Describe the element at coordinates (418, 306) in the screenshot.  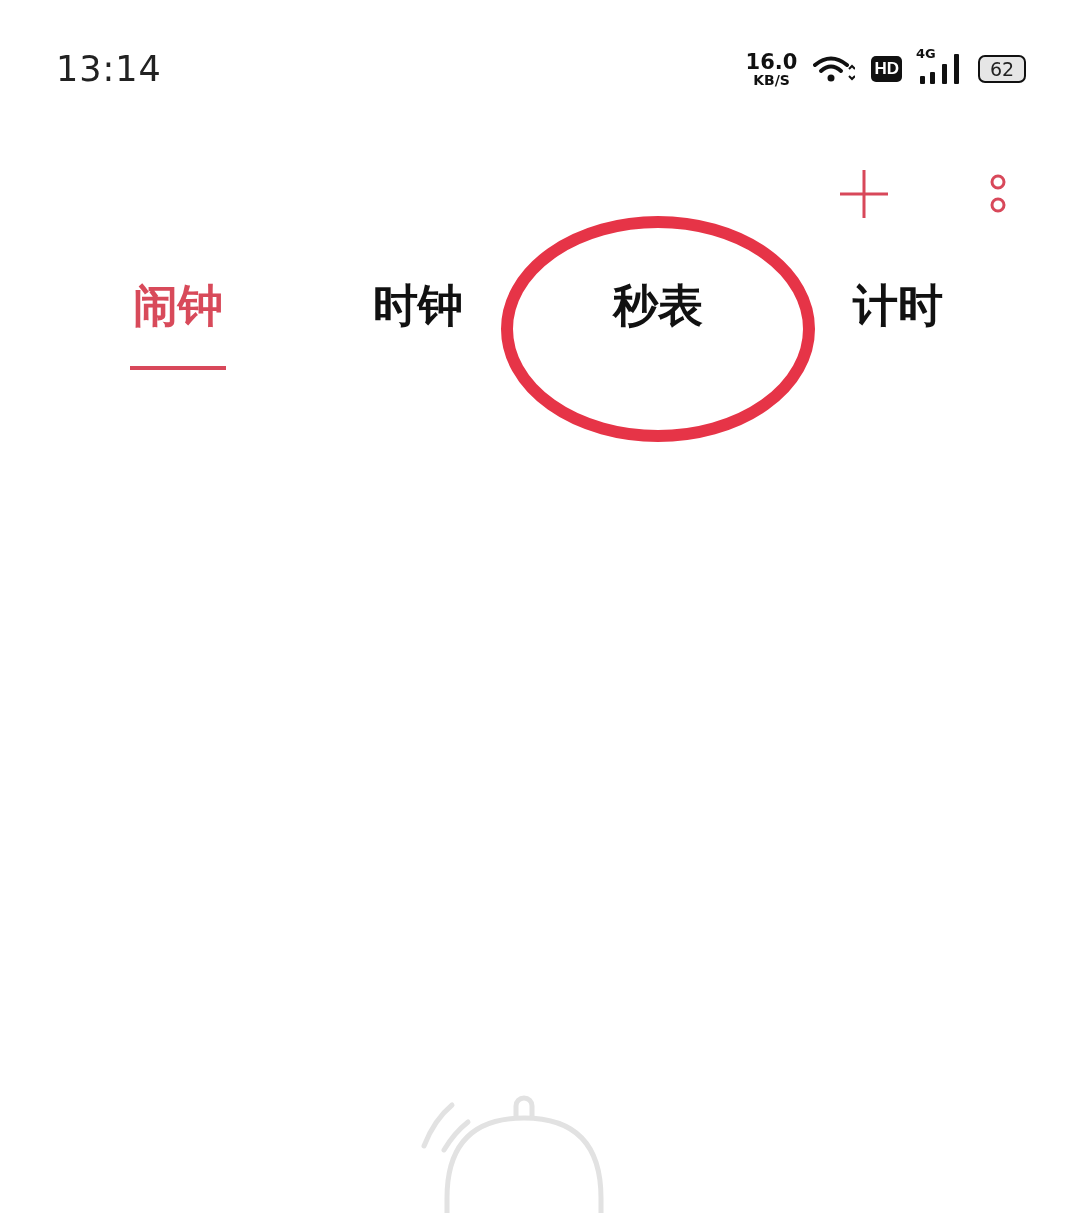
I see `tab: 时钟` at that location.